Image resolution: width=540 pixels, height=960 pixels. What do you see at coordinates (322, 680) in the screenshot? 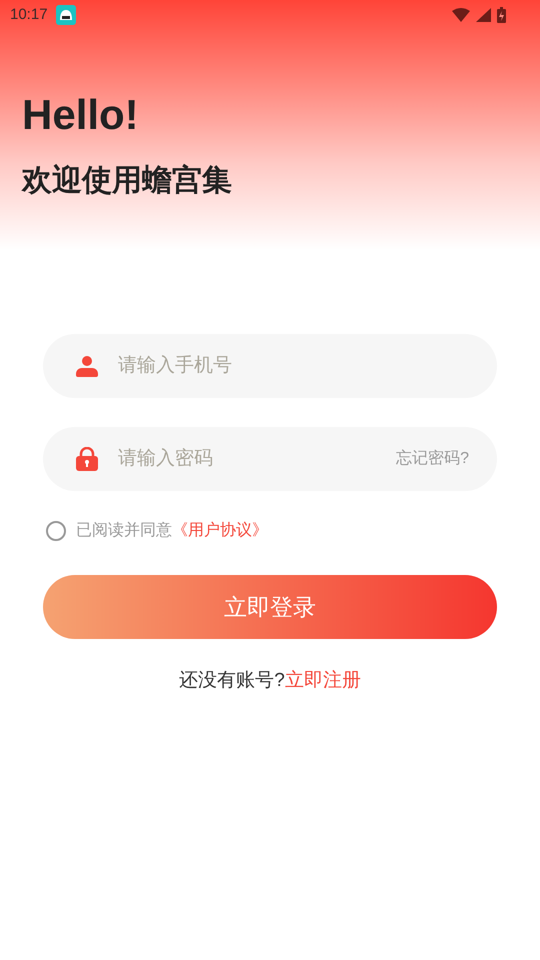
I see `register-link: 立即注册` at bounding box center [322, 680].